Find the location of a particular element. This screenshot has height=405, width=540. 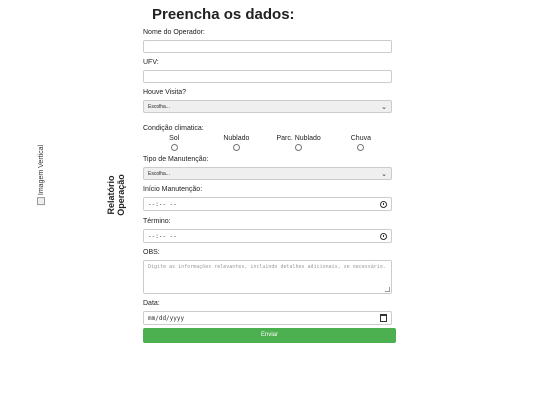

climate-option-parc-nublado: Parc. Nublado is located at coordinates (299, 143).